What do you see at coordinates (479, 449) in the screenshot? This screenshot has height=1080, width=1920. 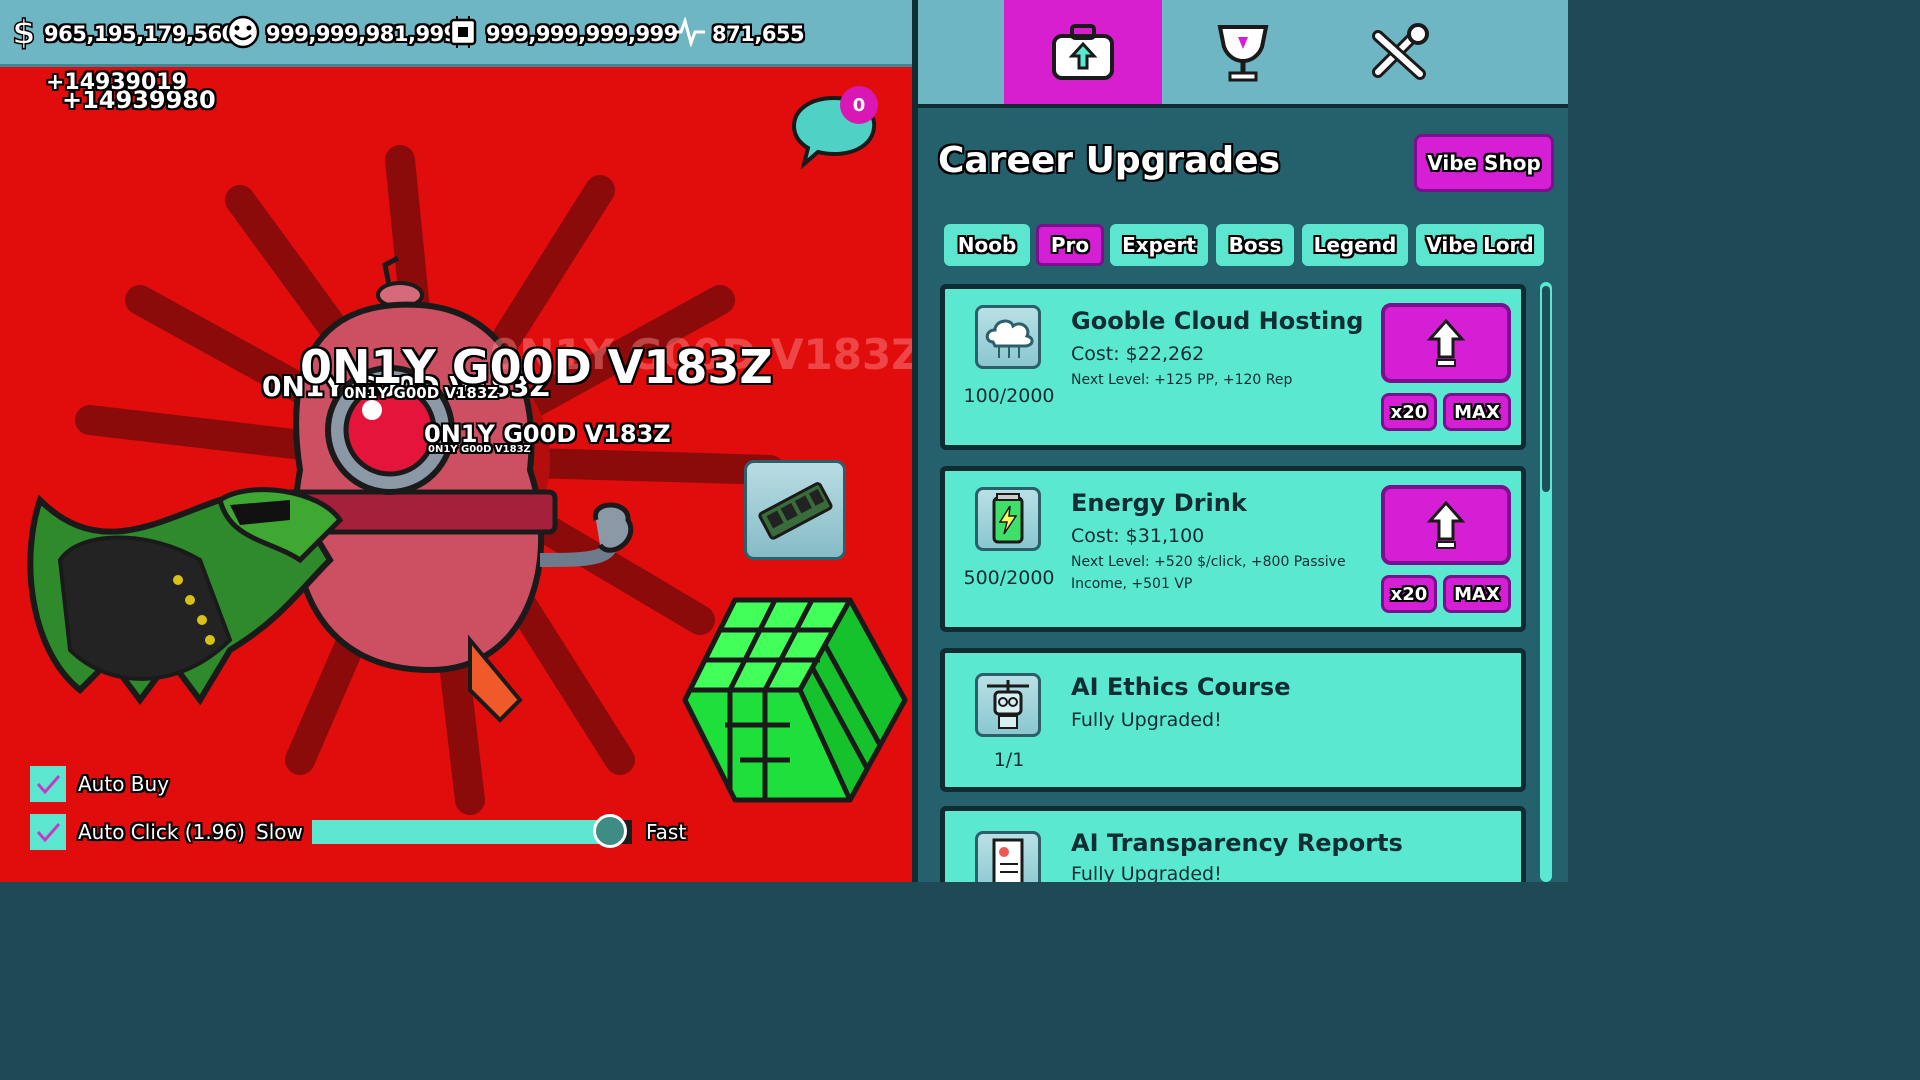 I see `hype-text-tiny: 0N1Y G00D V183Z` at bounding box center [479, 449].